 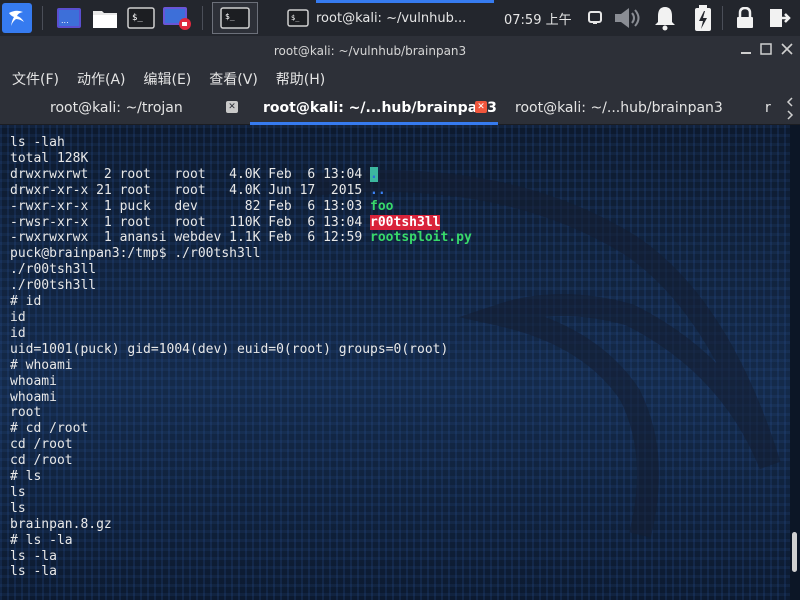 What do you see at coordinates (101, 79) in the screenshot?
I see `menu-action: 动作(A)` at bounding box center [101, 79].